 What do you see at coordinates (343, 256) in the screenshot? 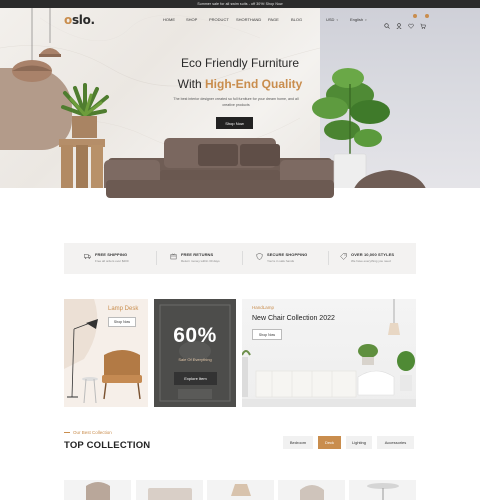
I see `tag-icon` at bounding box center [343, 256].